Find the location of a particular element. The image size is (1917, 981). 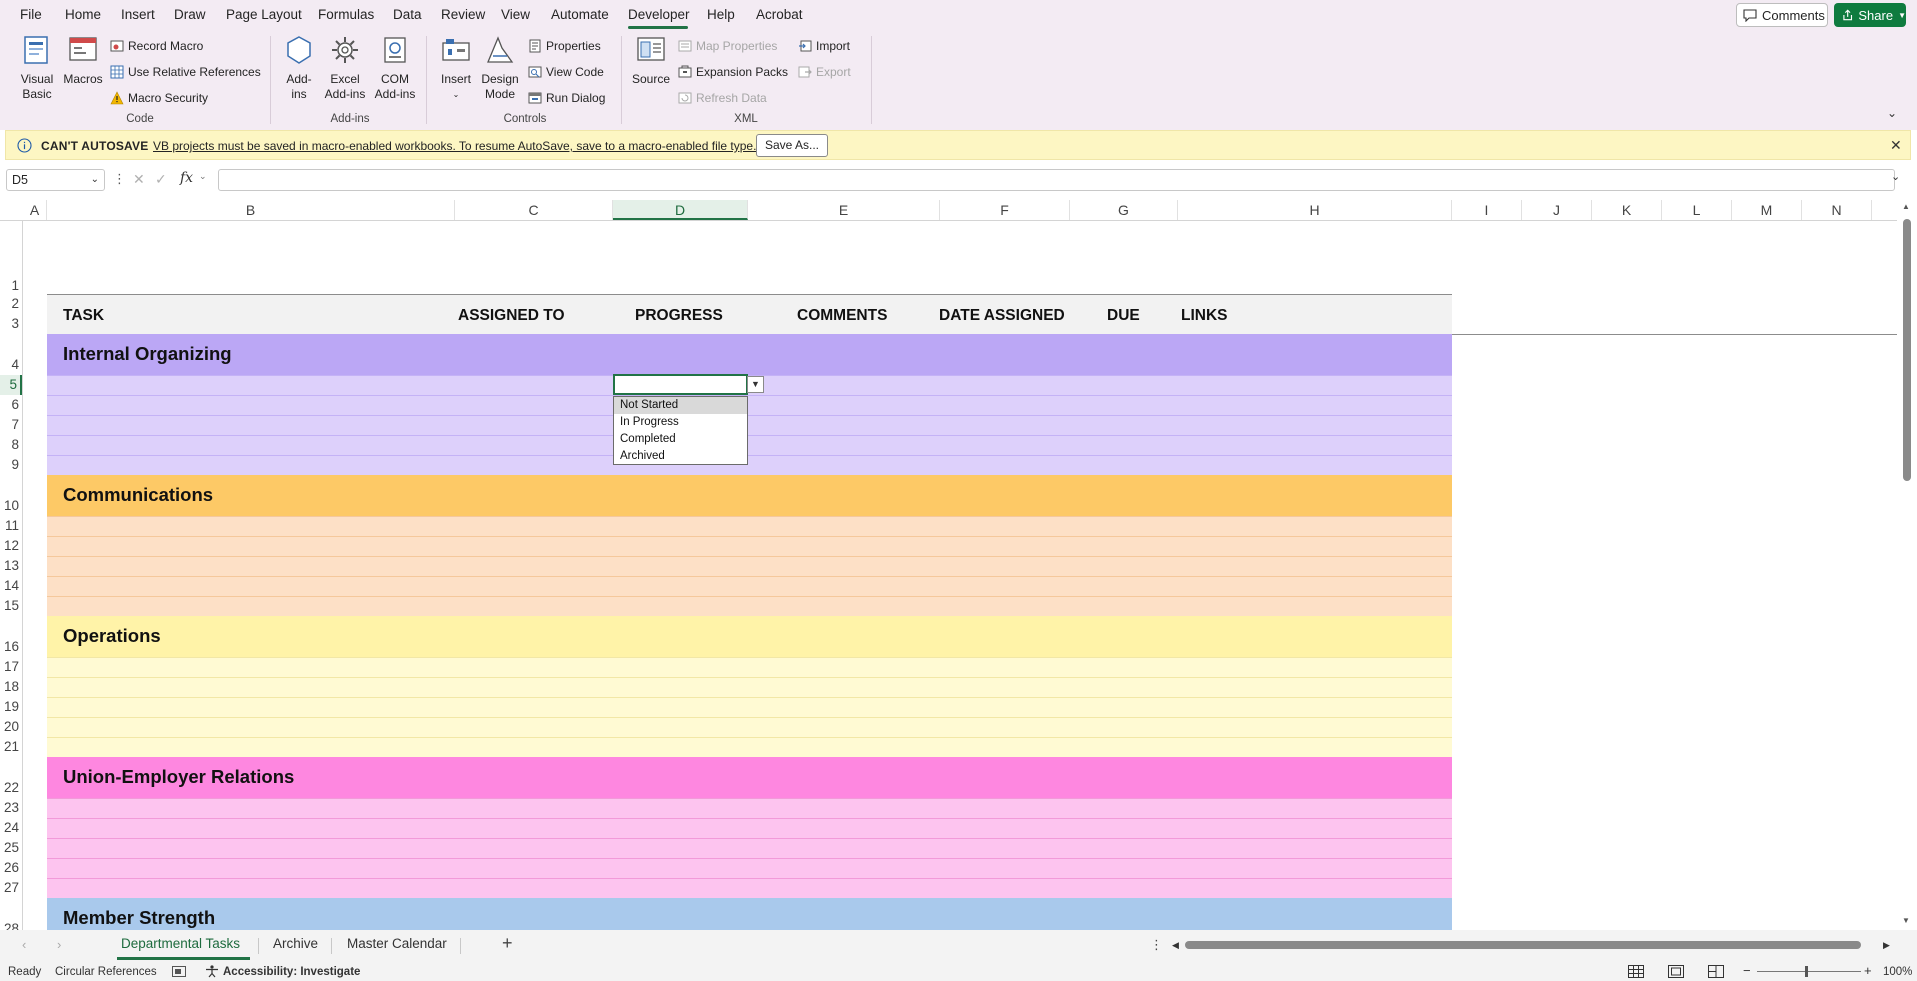

row-header-19: 19 is located at coordinates (11, 707).